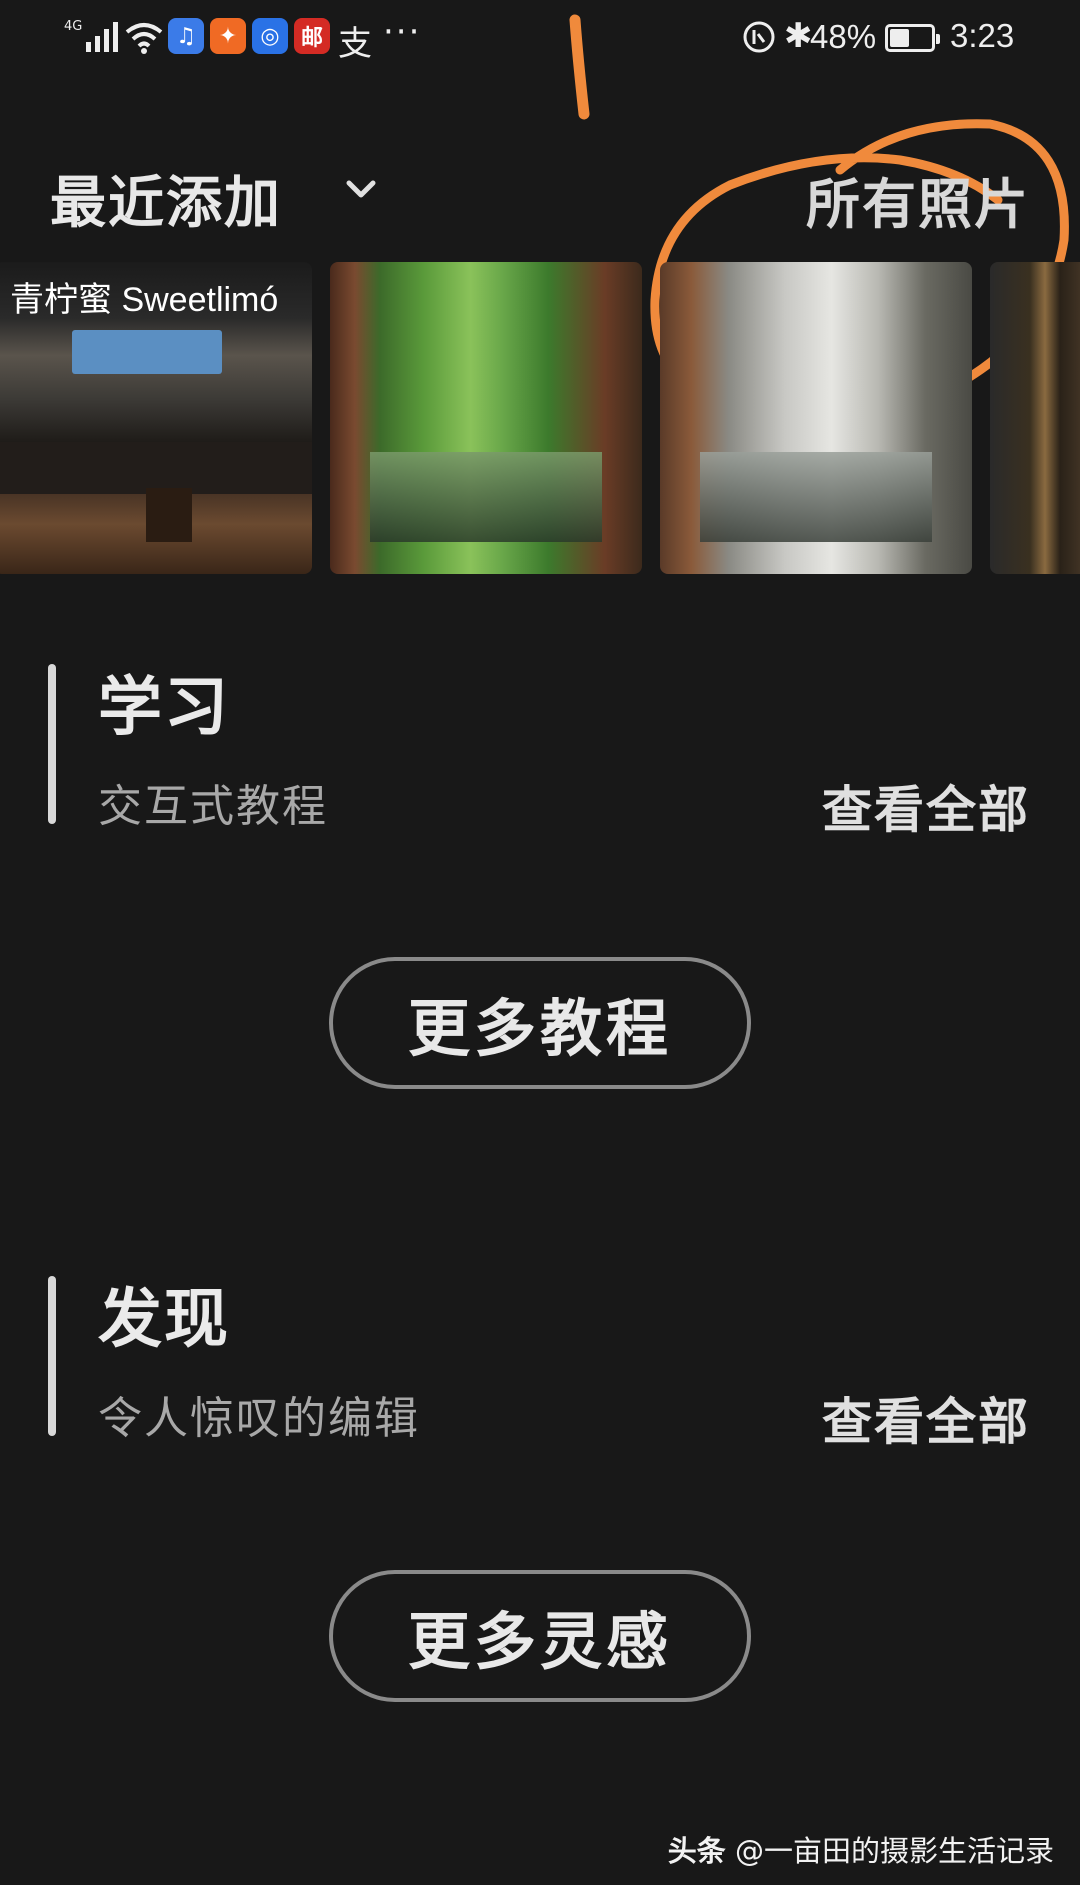  What do you see at coordinates (486, 497) in the screenshot?
I see `forest-water` at bounding box center [486, 497].